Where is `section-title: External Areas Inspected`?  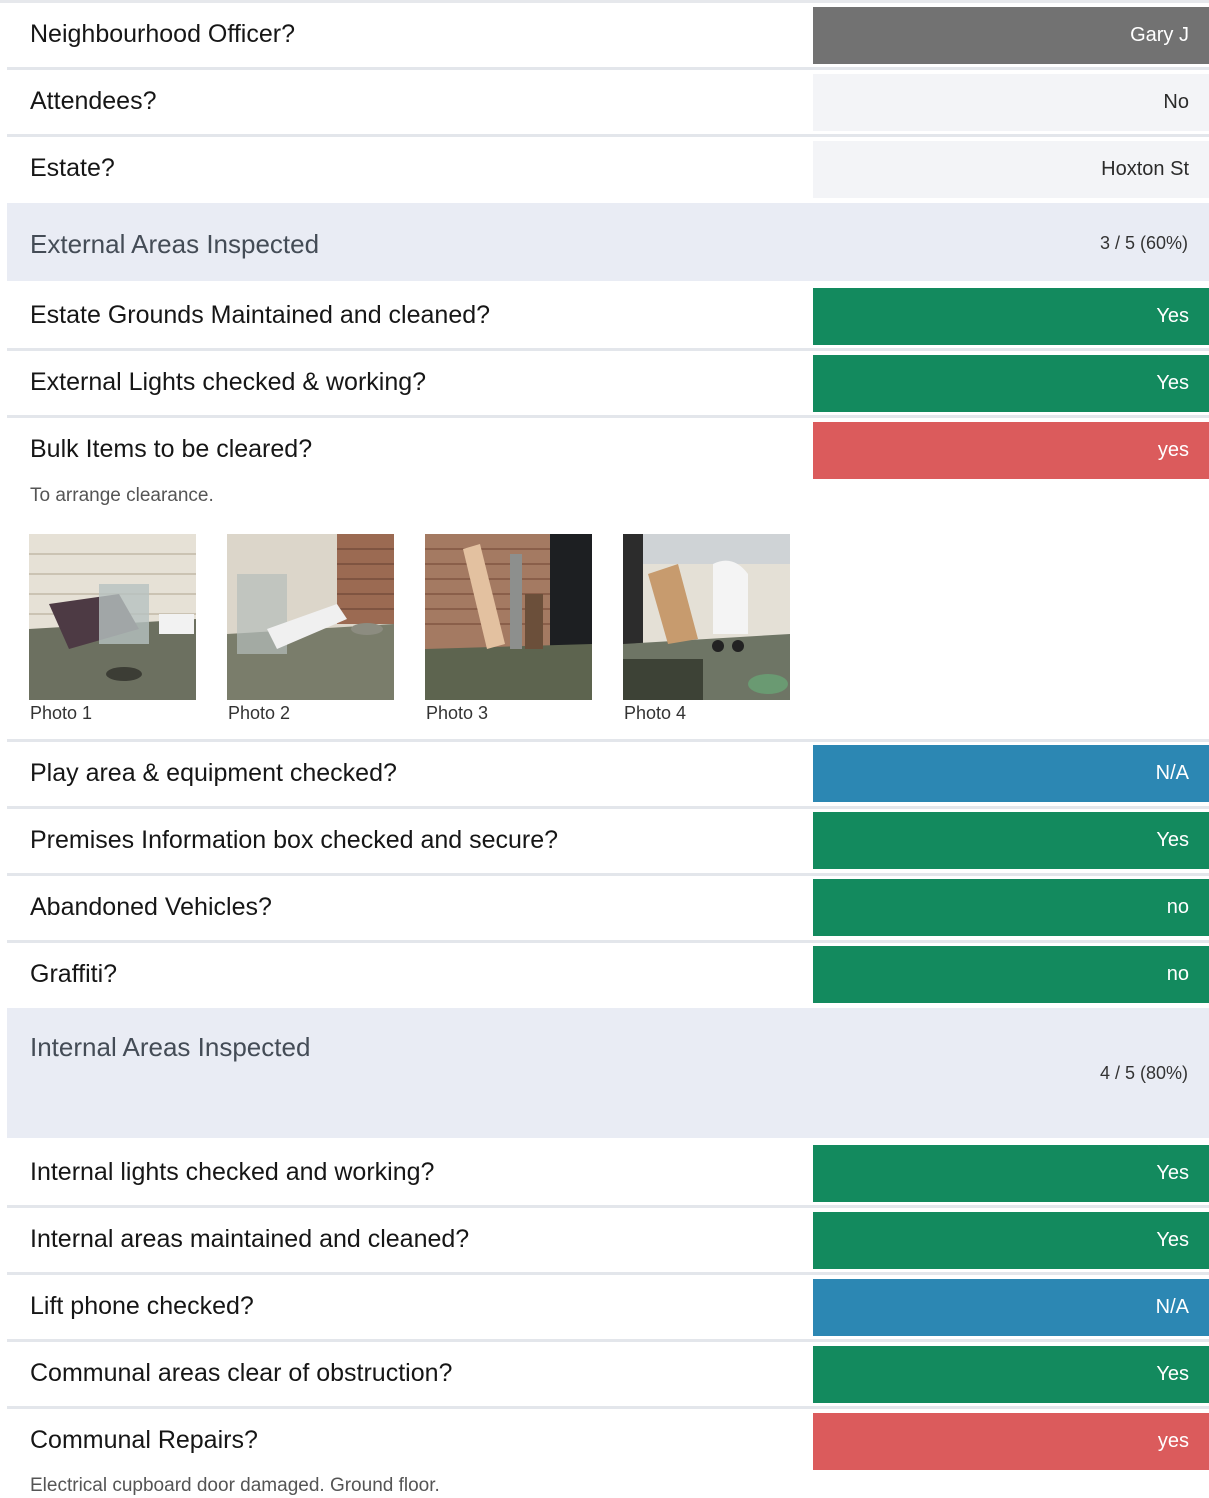
section-title: External Areas Inspected is located at coordinates (175, 244).